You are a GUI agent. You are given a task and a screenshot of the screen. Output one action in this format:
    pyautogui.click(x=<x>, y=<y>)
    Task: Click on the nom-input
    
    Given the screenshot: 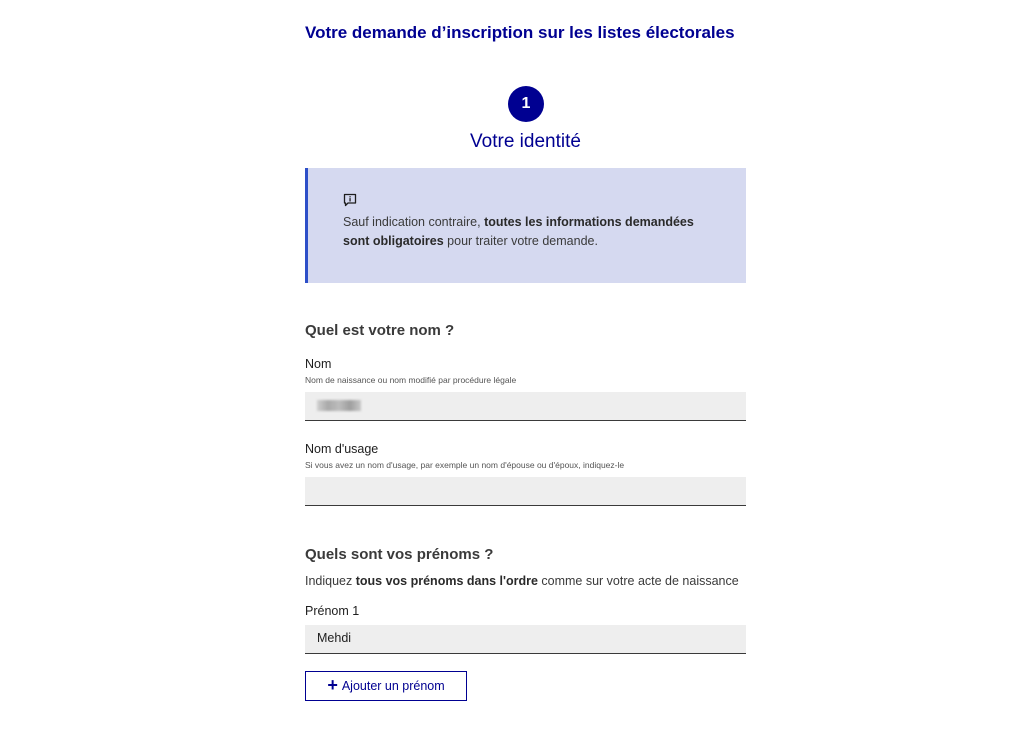 What is the action you would take?
    pyautogui.click(x=525, y=406)
    